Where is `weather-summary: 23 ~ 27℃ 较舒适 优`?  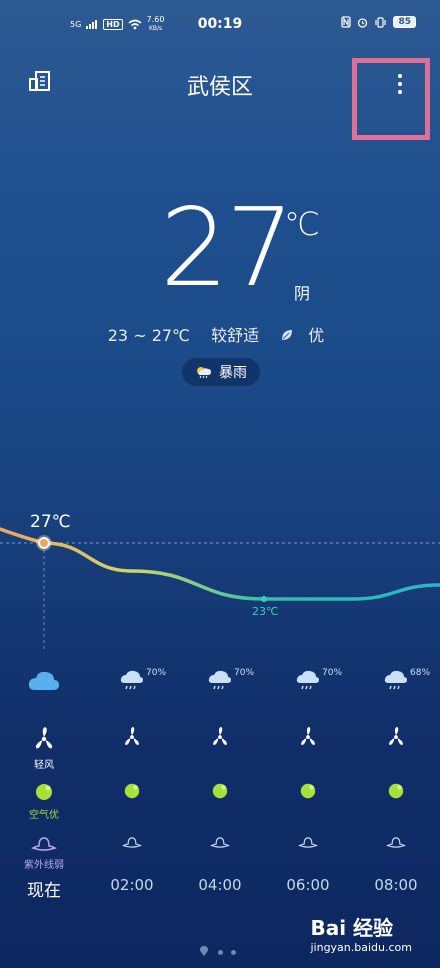
weather-summary: 23 ~ 27℃ 较舒适 优 is located at coordinates (220, 334).